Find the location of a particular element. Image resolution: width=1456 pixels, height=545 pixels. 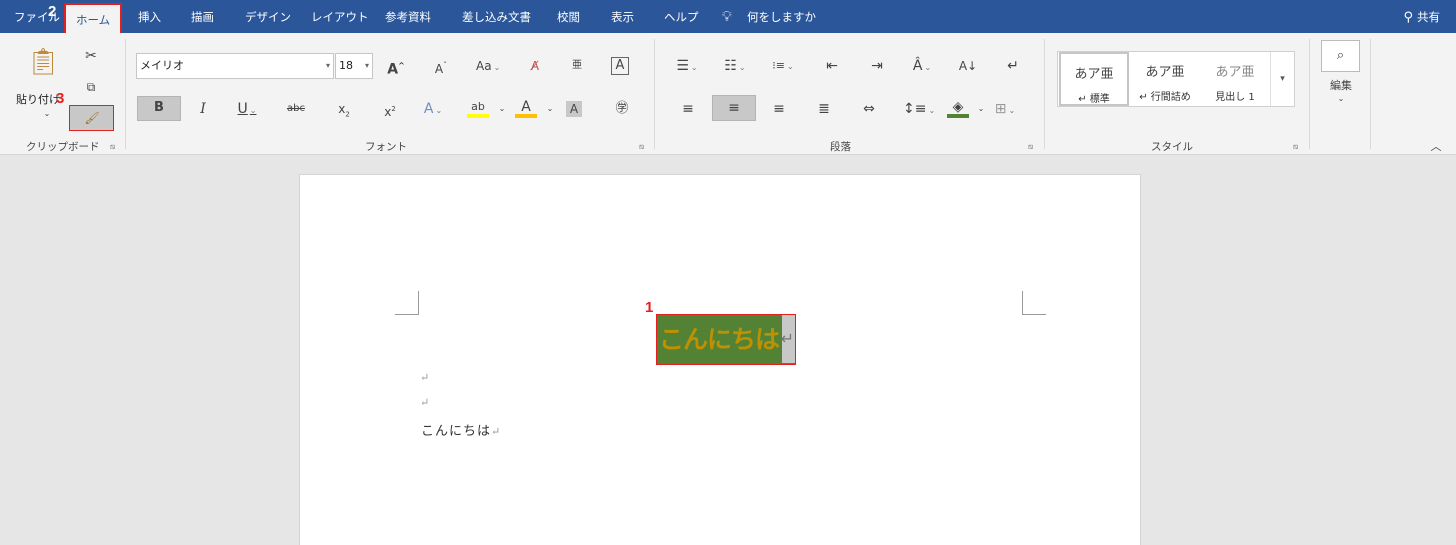

tab-help: ヘルプ is located at coordinates (681, 16).